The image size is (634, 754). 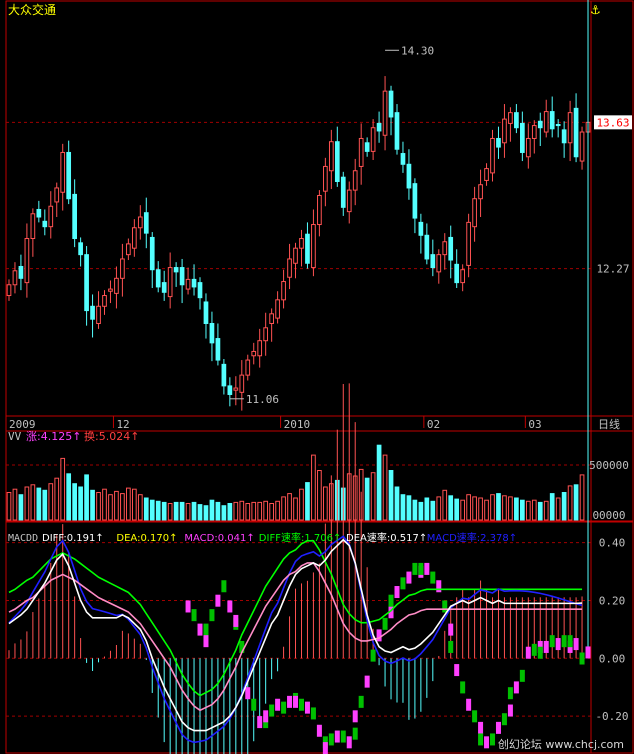 I want to click on macd-legend-item: DIFF:0.191↑, so click(x=73, y=538).